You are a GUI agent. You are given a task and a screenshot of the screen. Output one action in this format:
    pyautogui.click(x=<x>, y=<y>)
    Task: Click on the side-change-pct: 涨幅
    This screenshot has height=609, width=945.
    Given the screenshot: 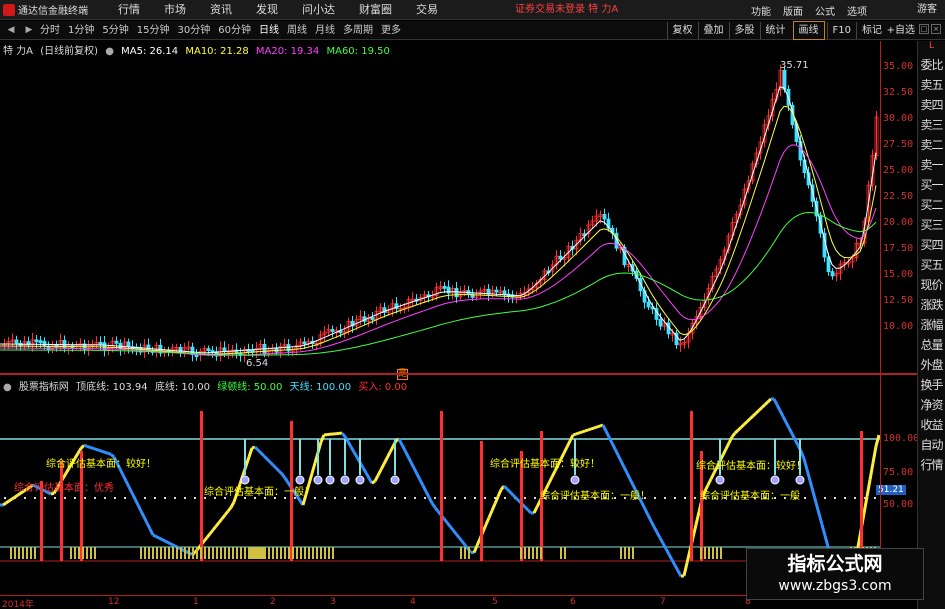 What is the action you would take?
    pyautogui.click(x=931, y=325)
    